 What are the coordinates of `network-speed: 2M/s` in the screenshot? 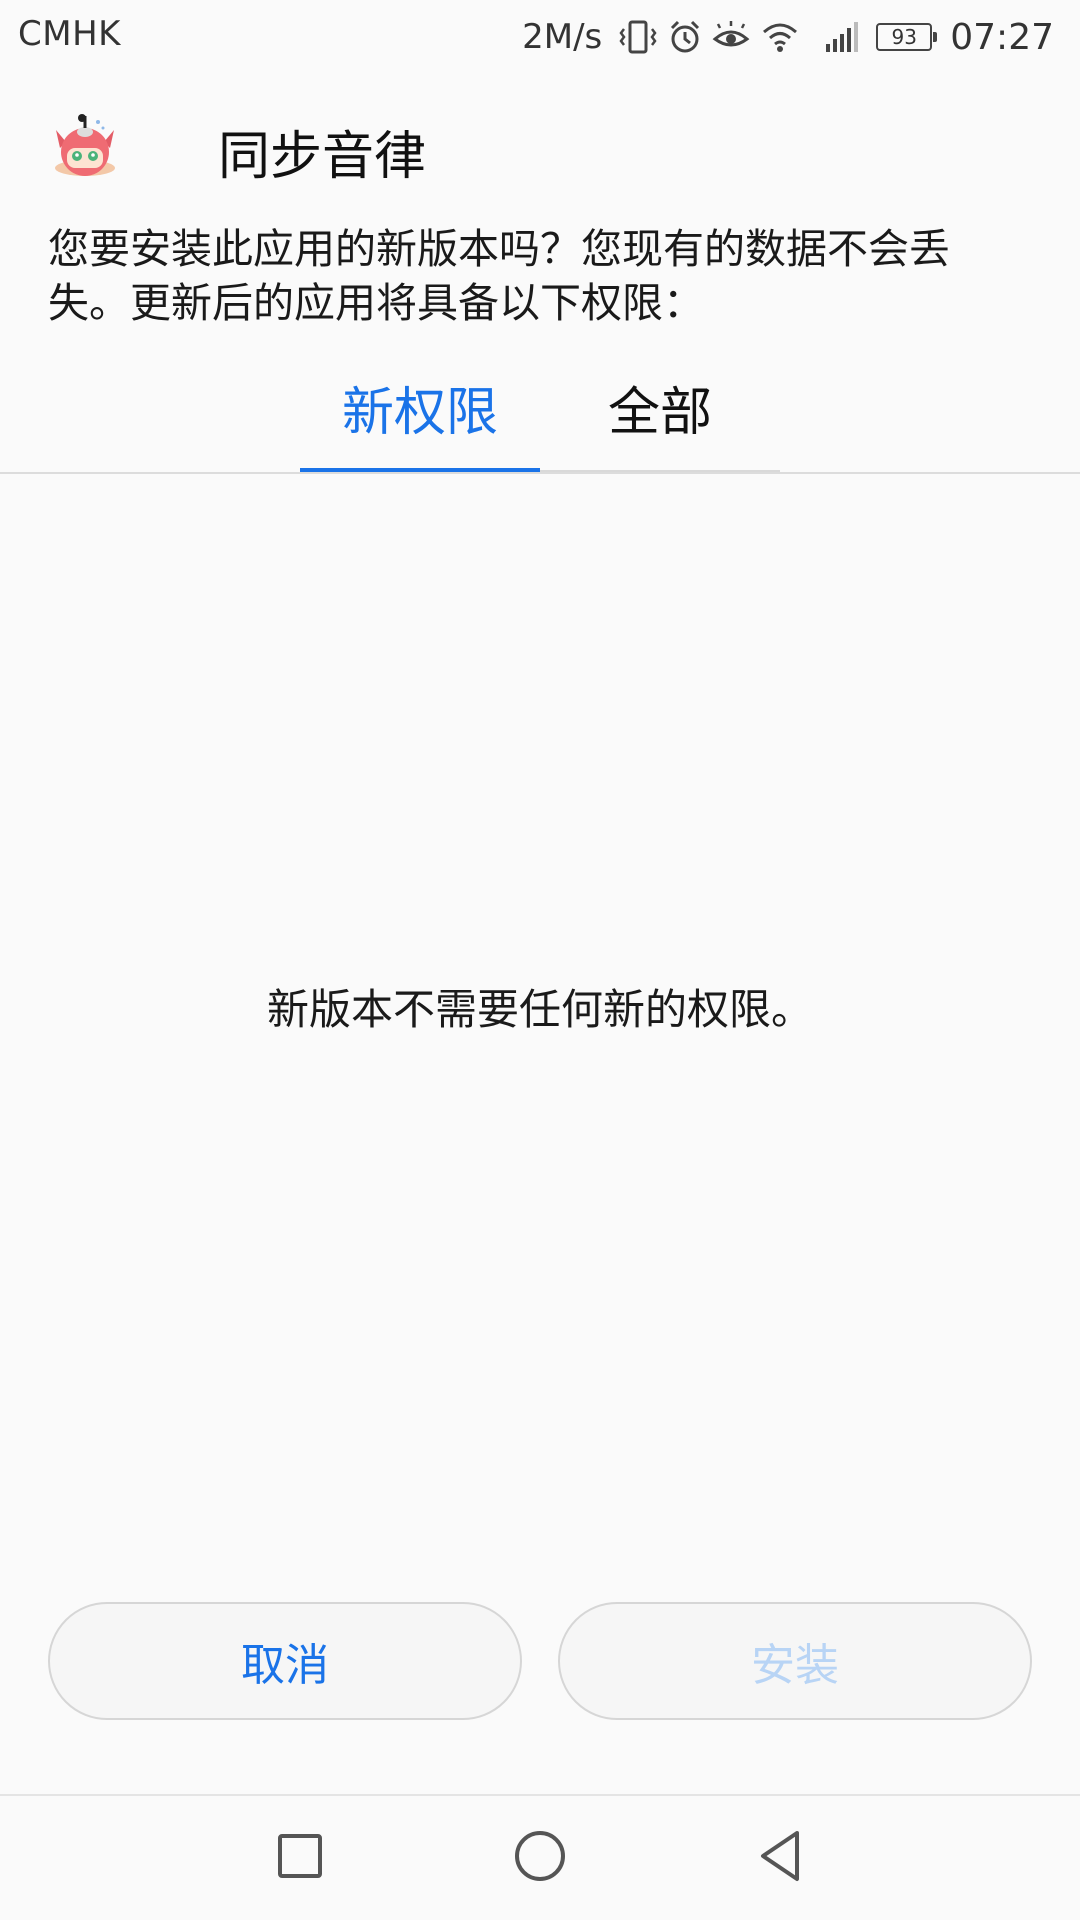 It's located at (562, 37).